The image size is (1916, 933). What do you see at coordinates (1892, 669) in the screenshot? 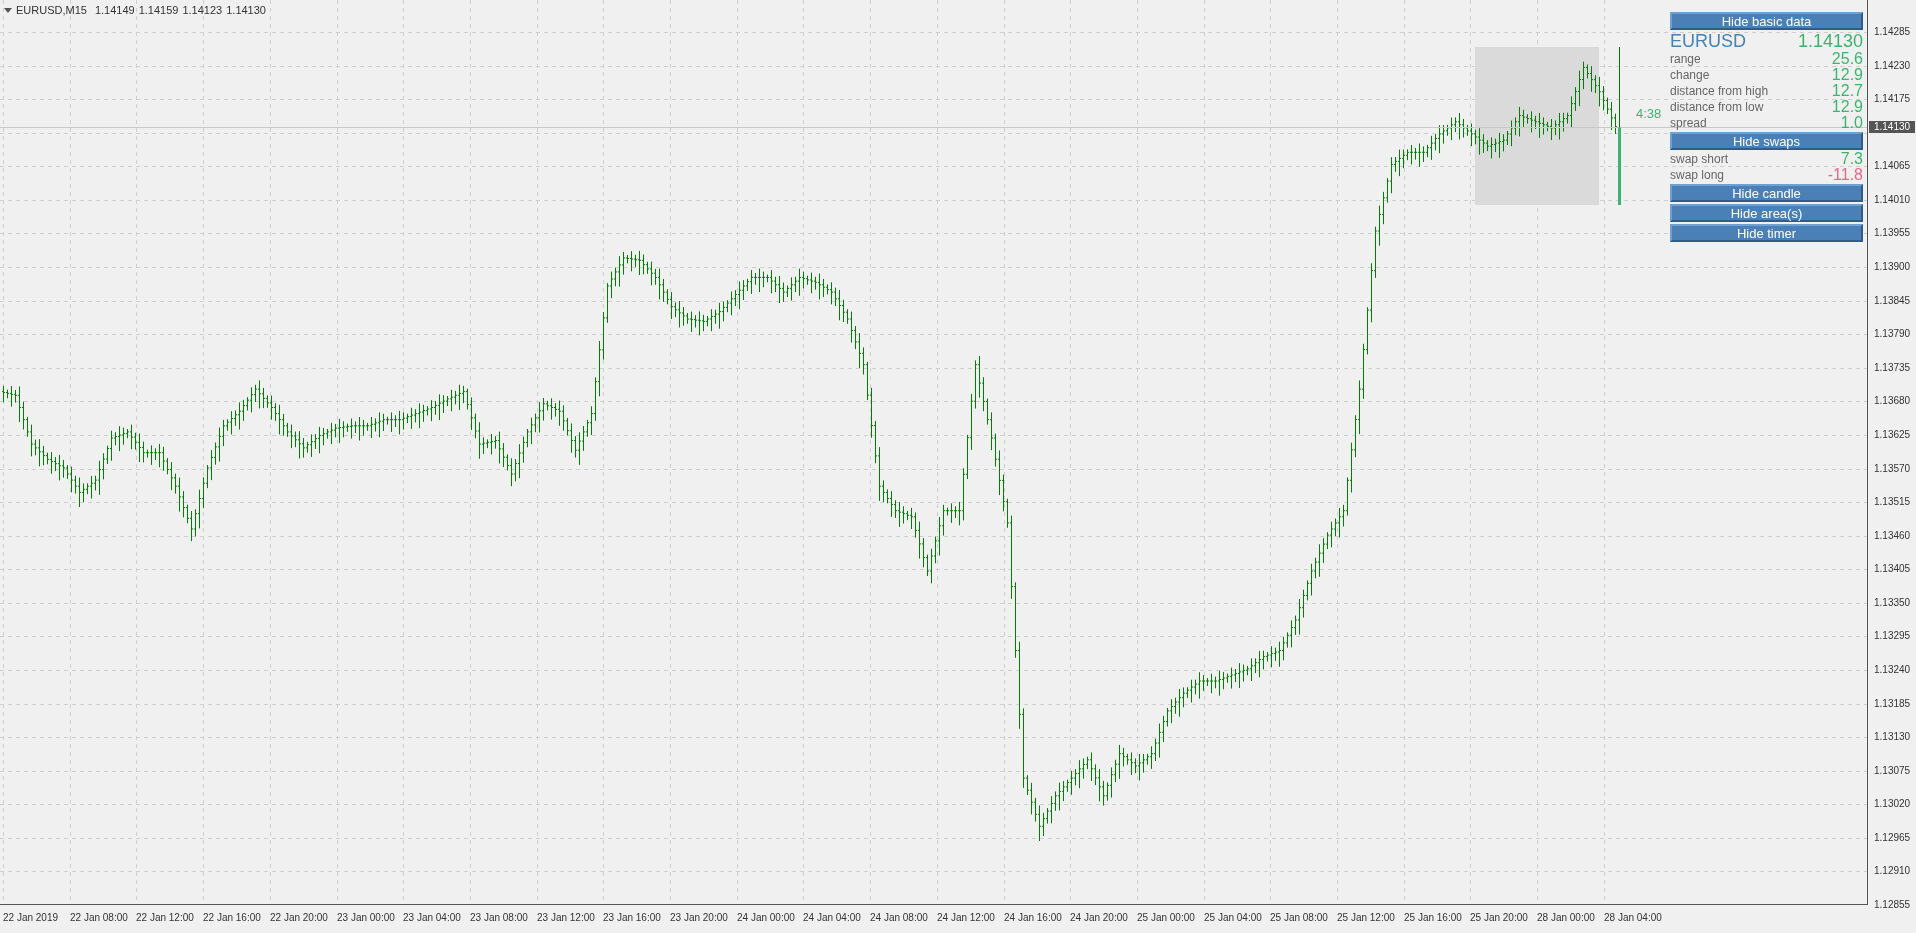
I see `price-label: 1.13240` at bounding box center [1892, 669].